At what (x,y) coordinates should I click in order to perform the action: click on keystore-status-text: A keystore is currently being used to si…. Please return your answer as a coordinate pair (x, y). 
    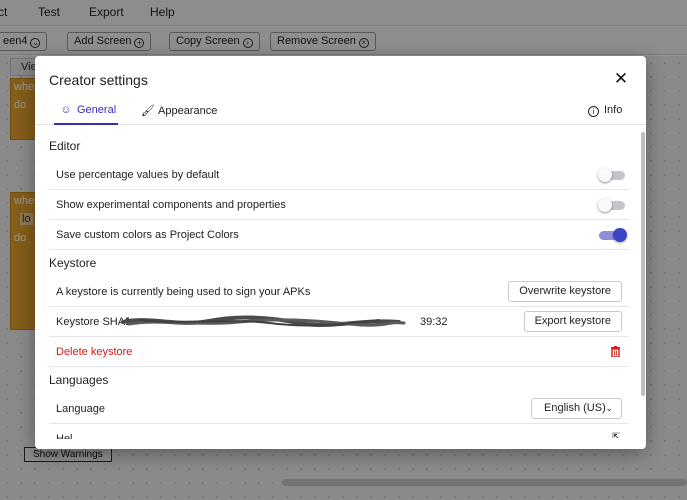
    Looking at the image, I should click on (183, 292).